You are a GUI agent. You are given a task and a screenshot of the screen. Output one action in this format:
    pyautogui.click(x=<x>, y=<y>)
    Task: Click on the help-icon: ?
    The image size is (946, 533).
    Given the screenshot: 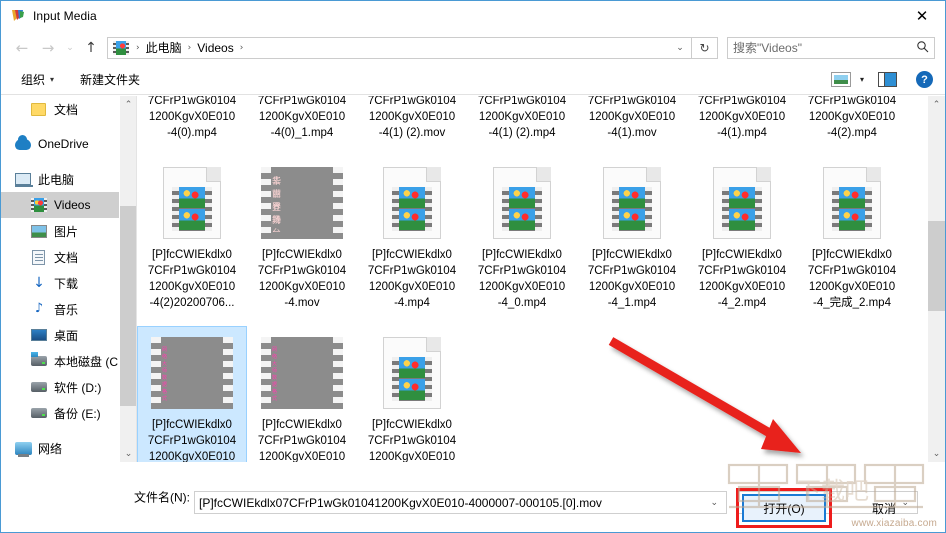 What is the action you would take?
    pyautogui.click(x=924, y=79)
    